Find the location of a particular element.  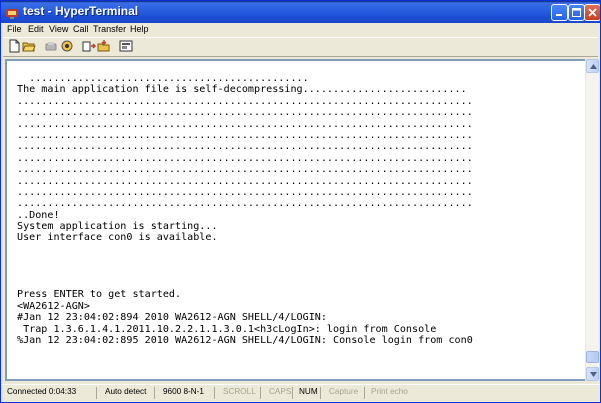

hyperterminal-icon is located at coordinates (12, 12).